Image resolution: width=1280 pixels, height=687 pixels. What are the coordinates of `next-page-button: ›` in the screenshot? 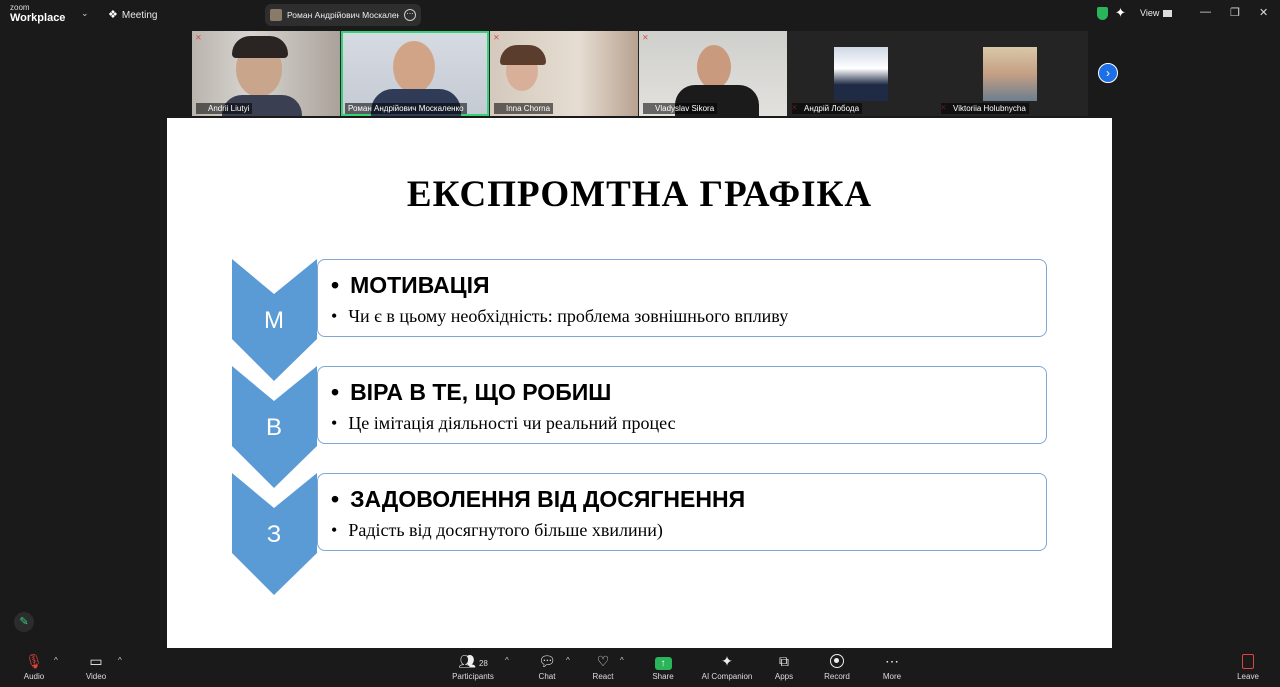 It's located at (1108, 73).